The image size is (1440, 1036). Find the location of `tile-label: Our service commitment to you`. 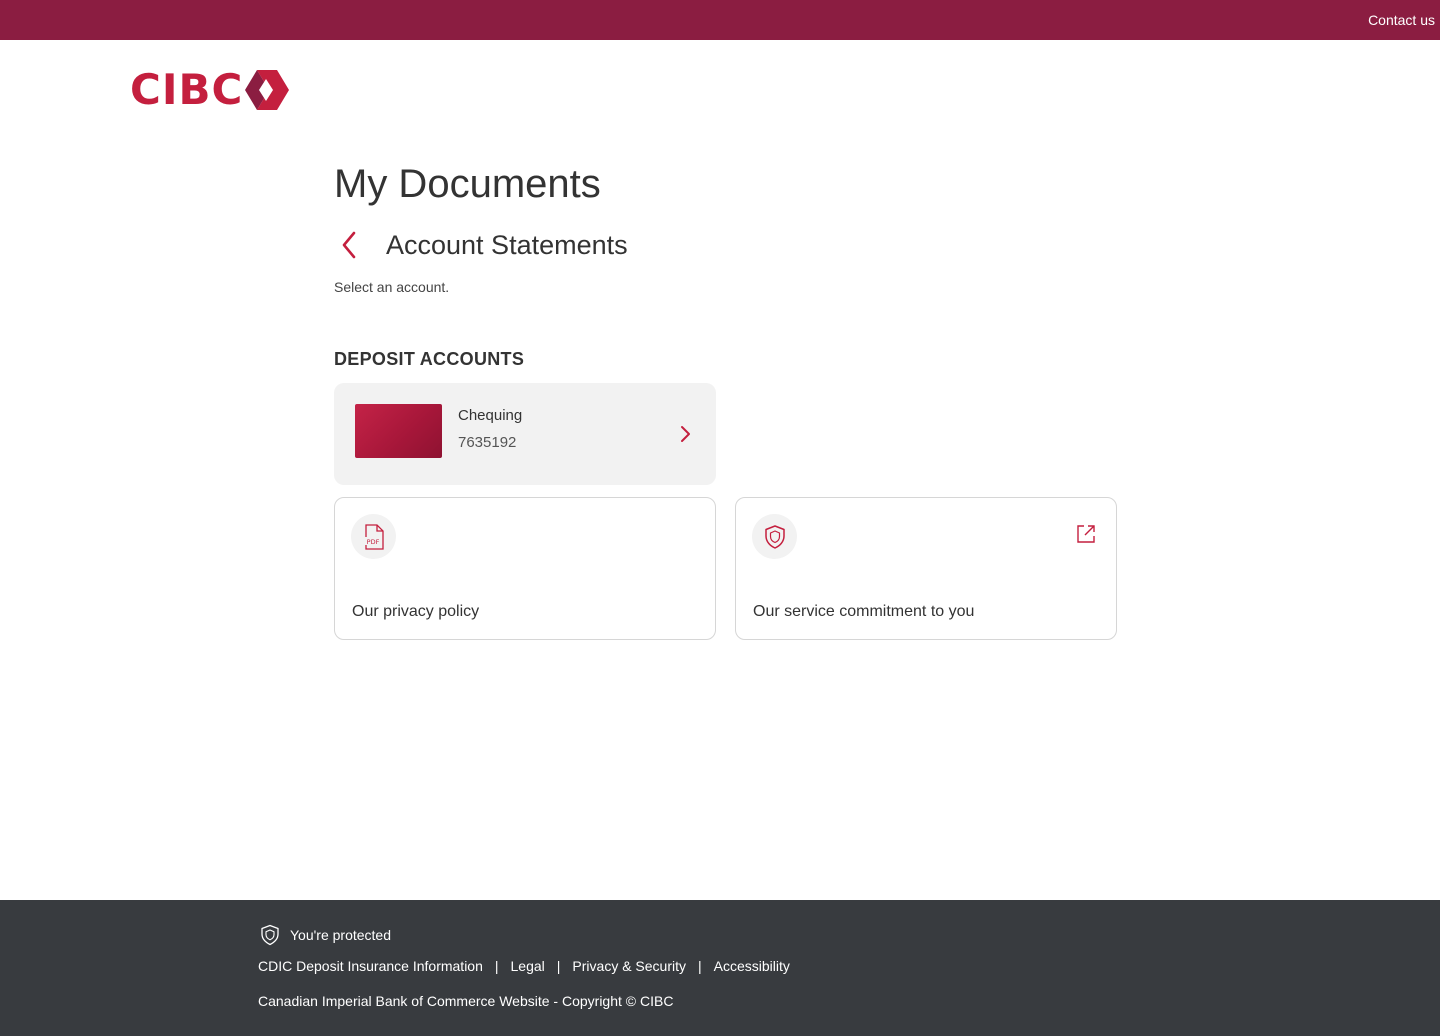

tile-label: Our service commitment to you is located at coordinates (864, 611).